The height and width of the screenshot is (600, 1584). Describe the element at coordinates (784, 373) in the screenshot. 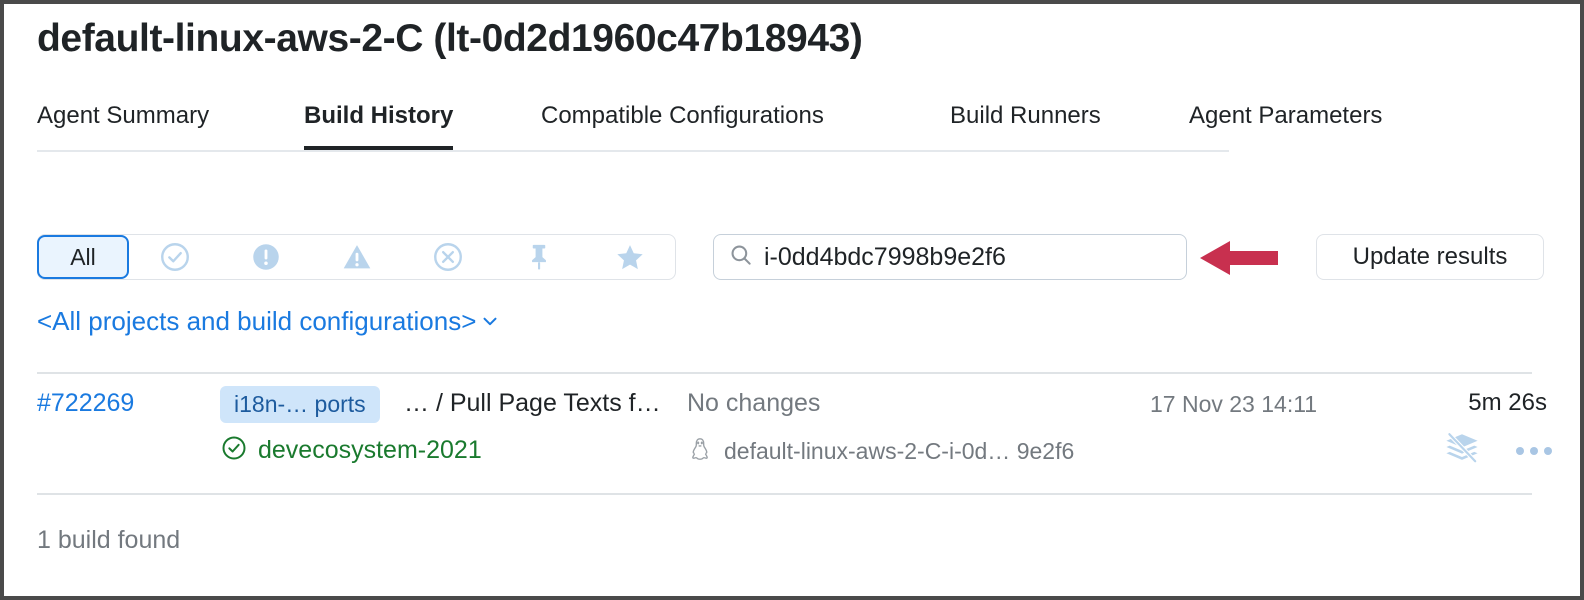

I see `build-list-divider-top` at that location.